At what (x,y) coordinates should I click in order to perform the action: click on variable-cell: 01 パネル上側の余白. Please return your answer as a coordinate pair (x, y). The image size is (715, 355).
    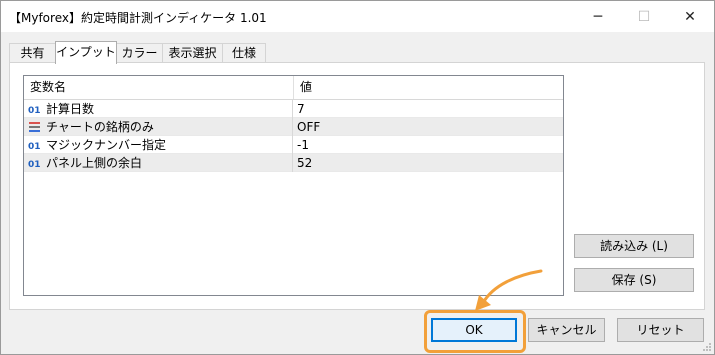
    Looking at the image, I should click on (158, 163).